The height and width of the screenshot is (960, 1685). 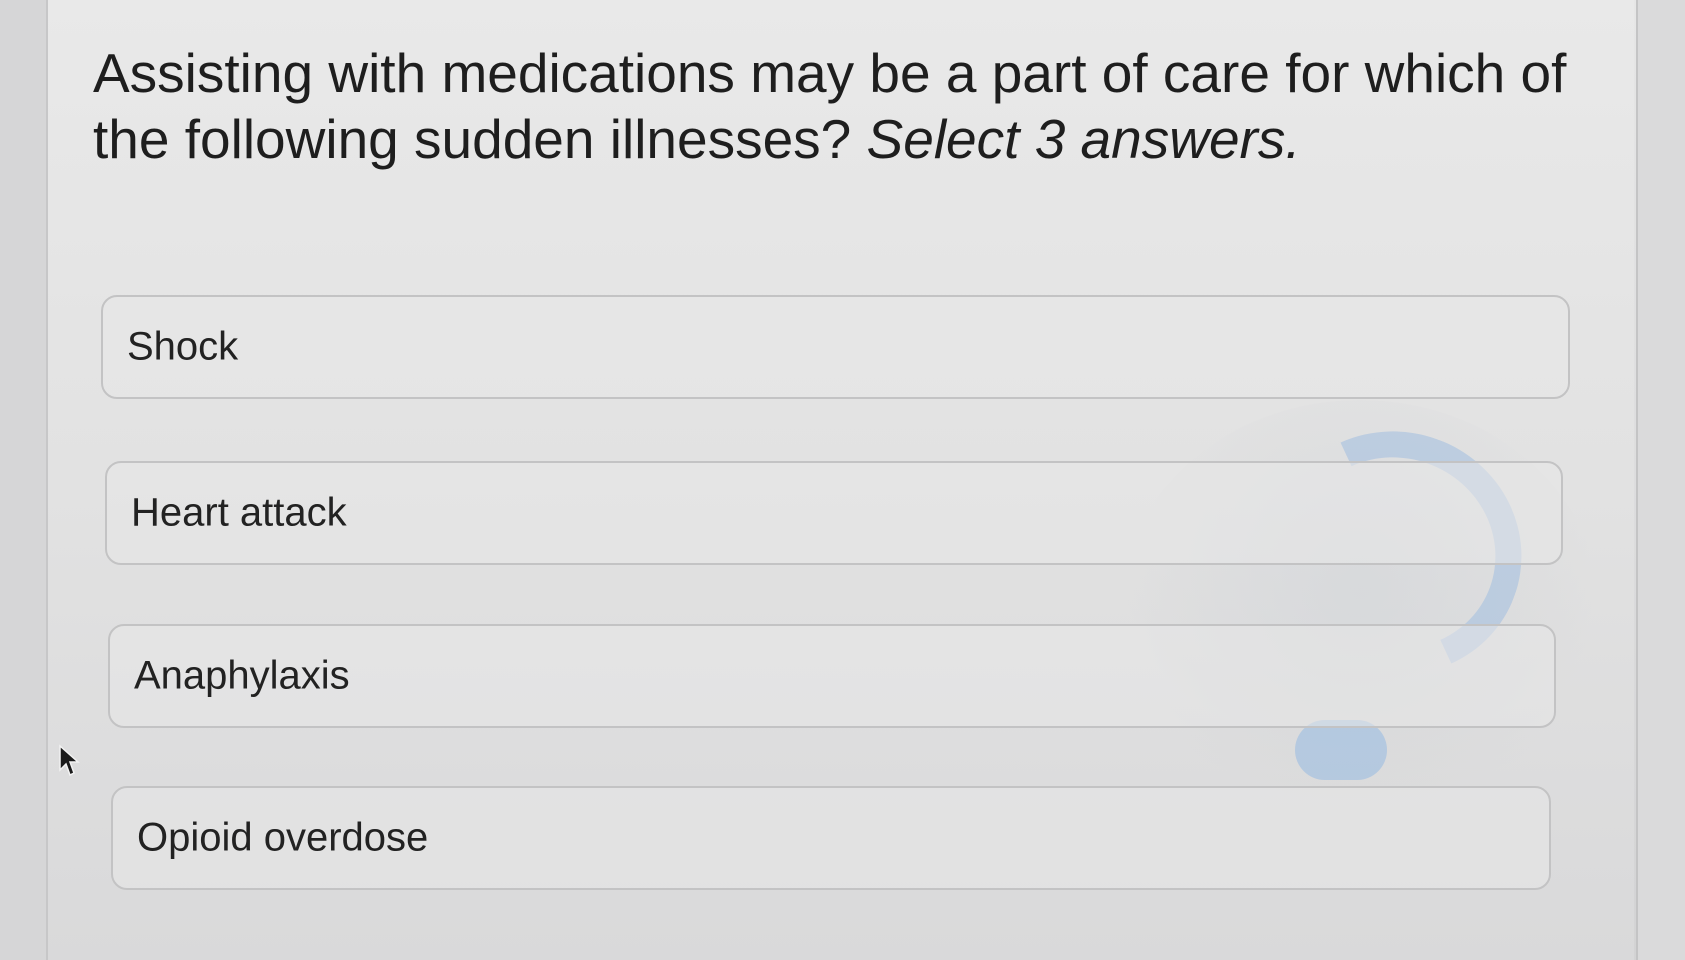 I want to click on answer-option-heart-attack: Heart attack, so click(x=834, y=513).